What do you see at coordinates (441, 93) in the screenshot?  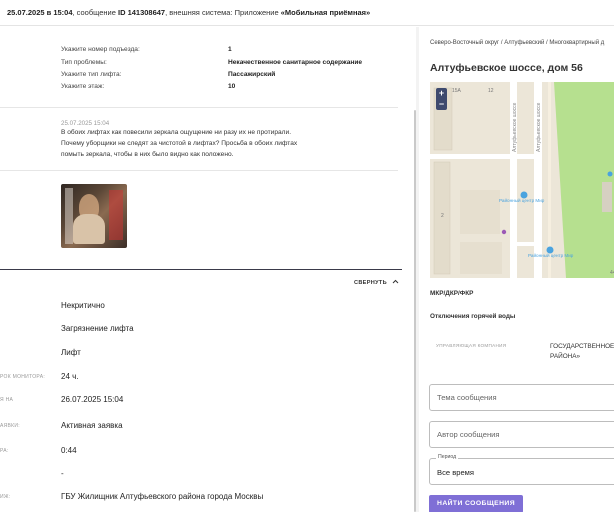 I see `zoom-in-button: +` at bounding box center [441, 93].